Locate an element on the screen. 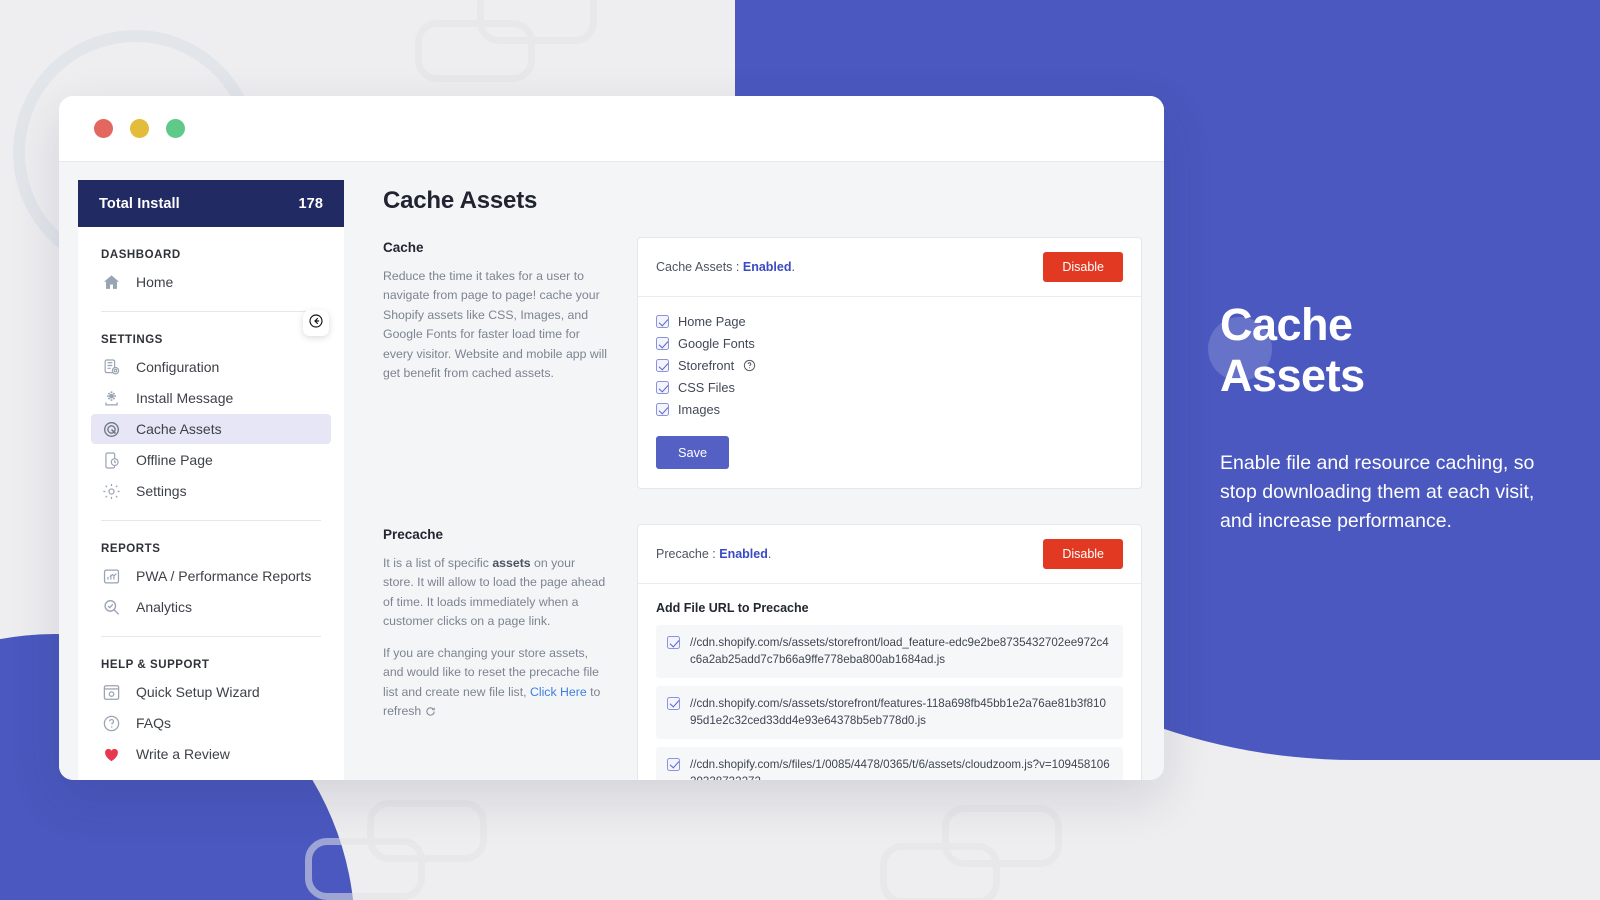  checkbox-css-files is located at coordinates (662, 387).